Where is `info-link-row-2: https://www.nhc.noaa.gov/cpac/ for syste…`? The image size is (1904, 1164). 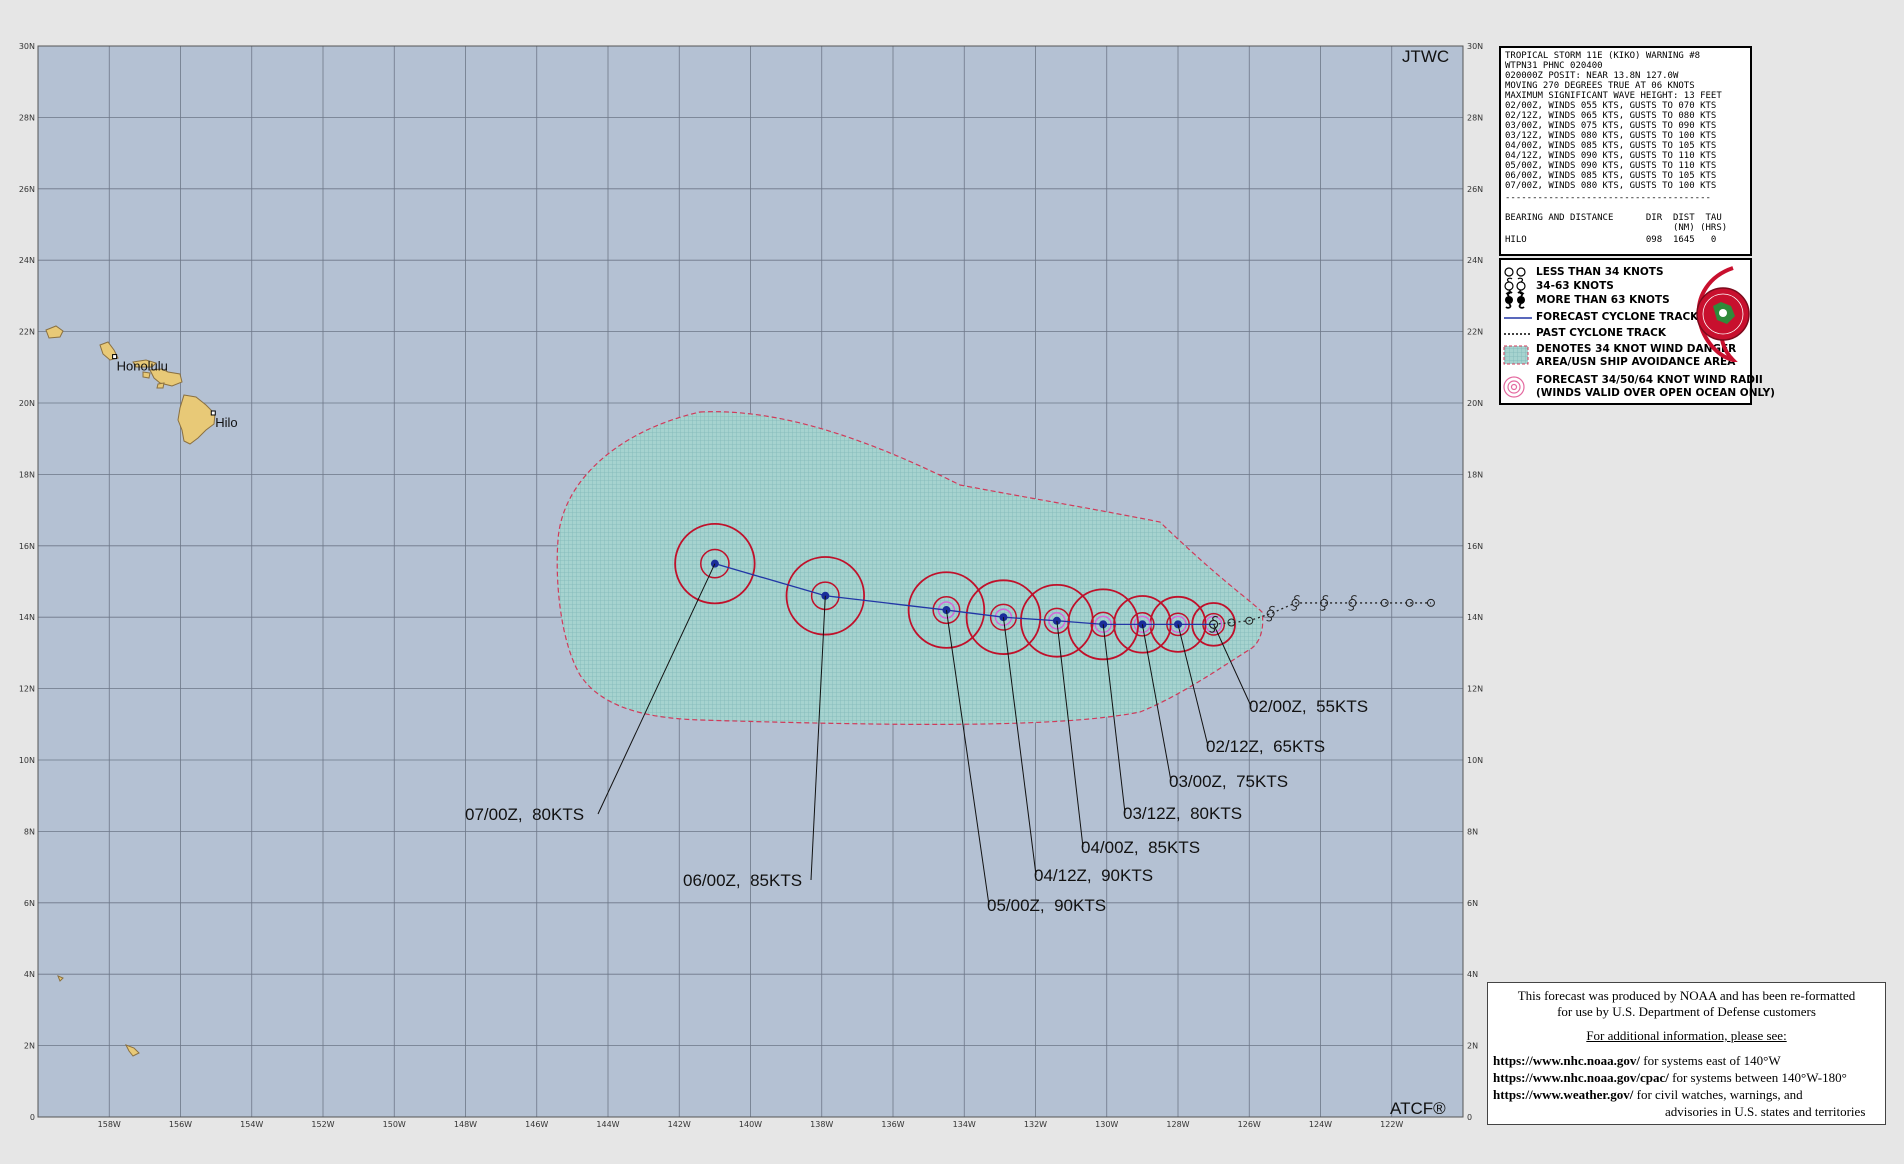 info-link-row-2: https://www.nhc.noaa.gov/cpac/ for syste… is located at coordinates (1670, 1078).